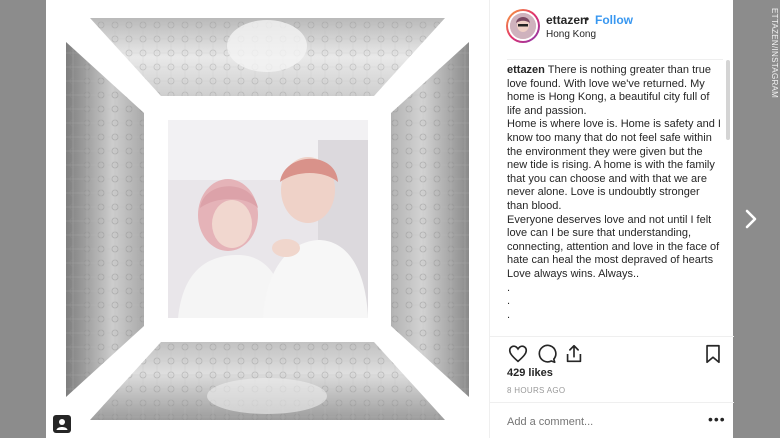 The image size is (780, 438). What do you see at coordinates (518, 354) in the screenshot?
I see `heart-icon` at bounding box center [518, 354].